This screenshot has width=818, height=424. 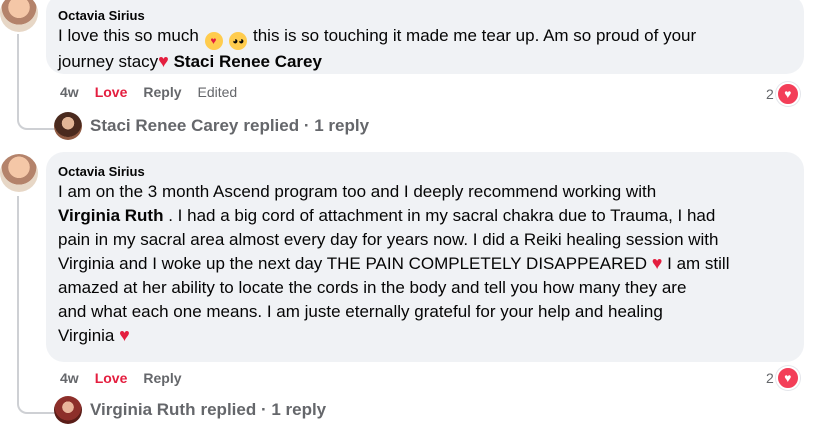 I want to click on comment-actions: 4w Love Reply Edited, so click(x=156, y=92).